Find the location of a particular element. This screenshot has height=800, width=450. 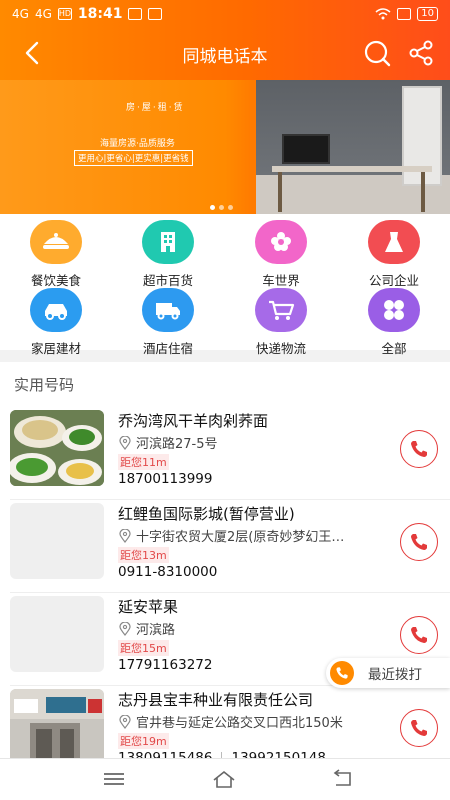

hd-icon: HD is located at coordinates (64, 14).